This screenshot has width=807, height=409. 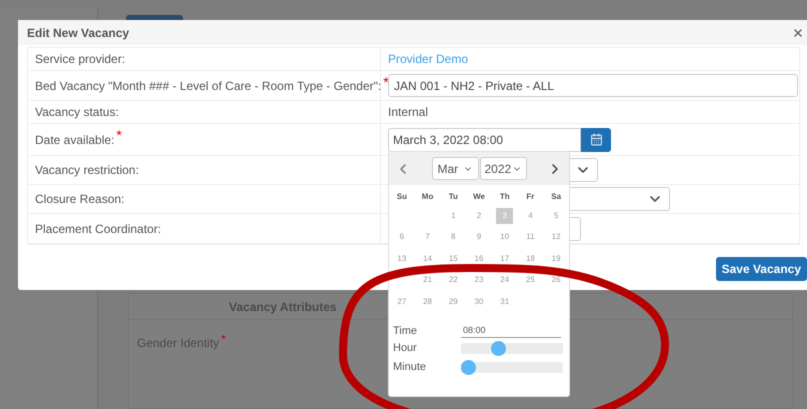 I want to click on day-cell: 19, so click(x=556, y=258).